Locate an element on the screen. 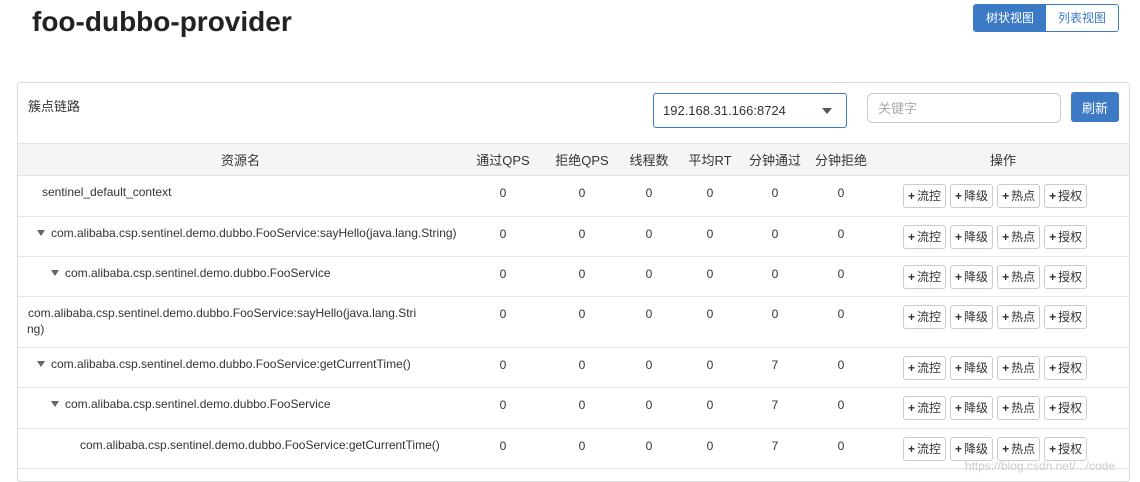 The width and height of the screenshot is (1140, 482). metric-cell: 7 is located at coordinates (775, 446).